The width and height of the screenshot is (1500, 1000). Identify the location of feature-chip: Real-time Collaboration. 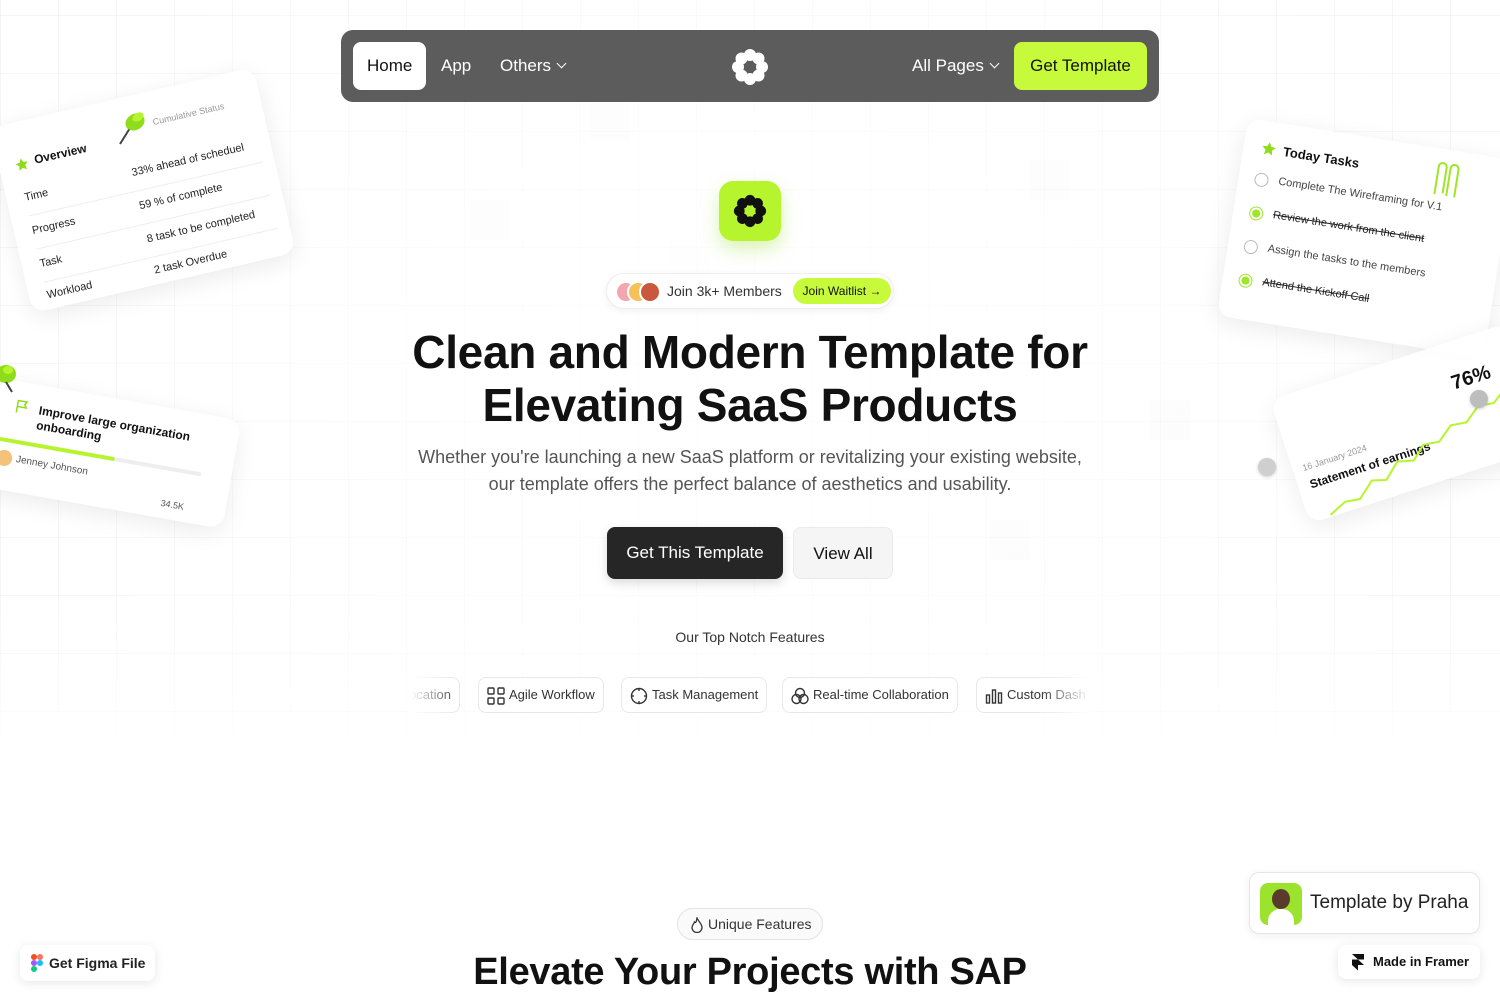
(870, 695).